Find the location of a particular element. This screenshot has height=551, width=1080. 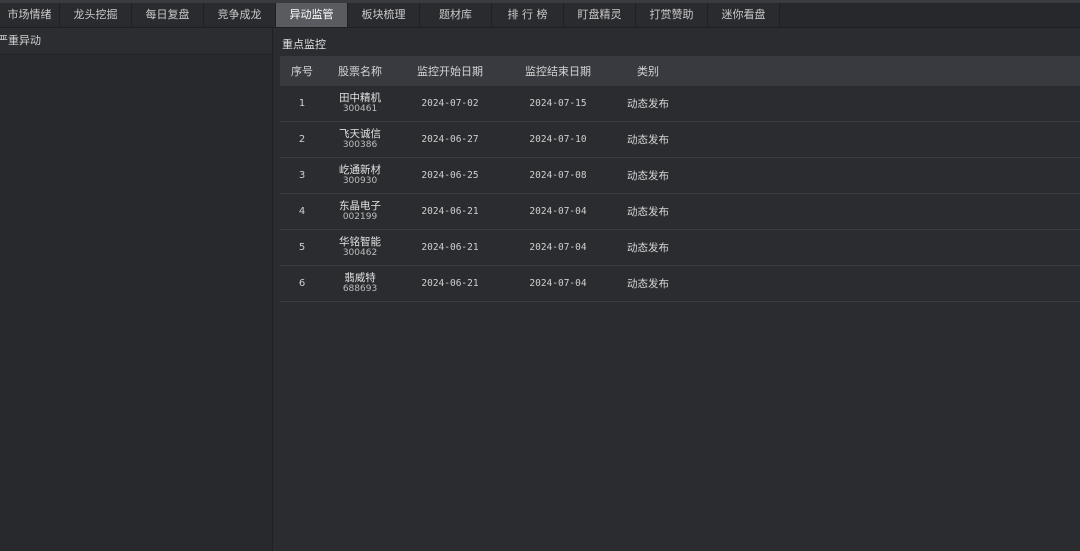

row-index: 4 is located at coordinates (302, 211).